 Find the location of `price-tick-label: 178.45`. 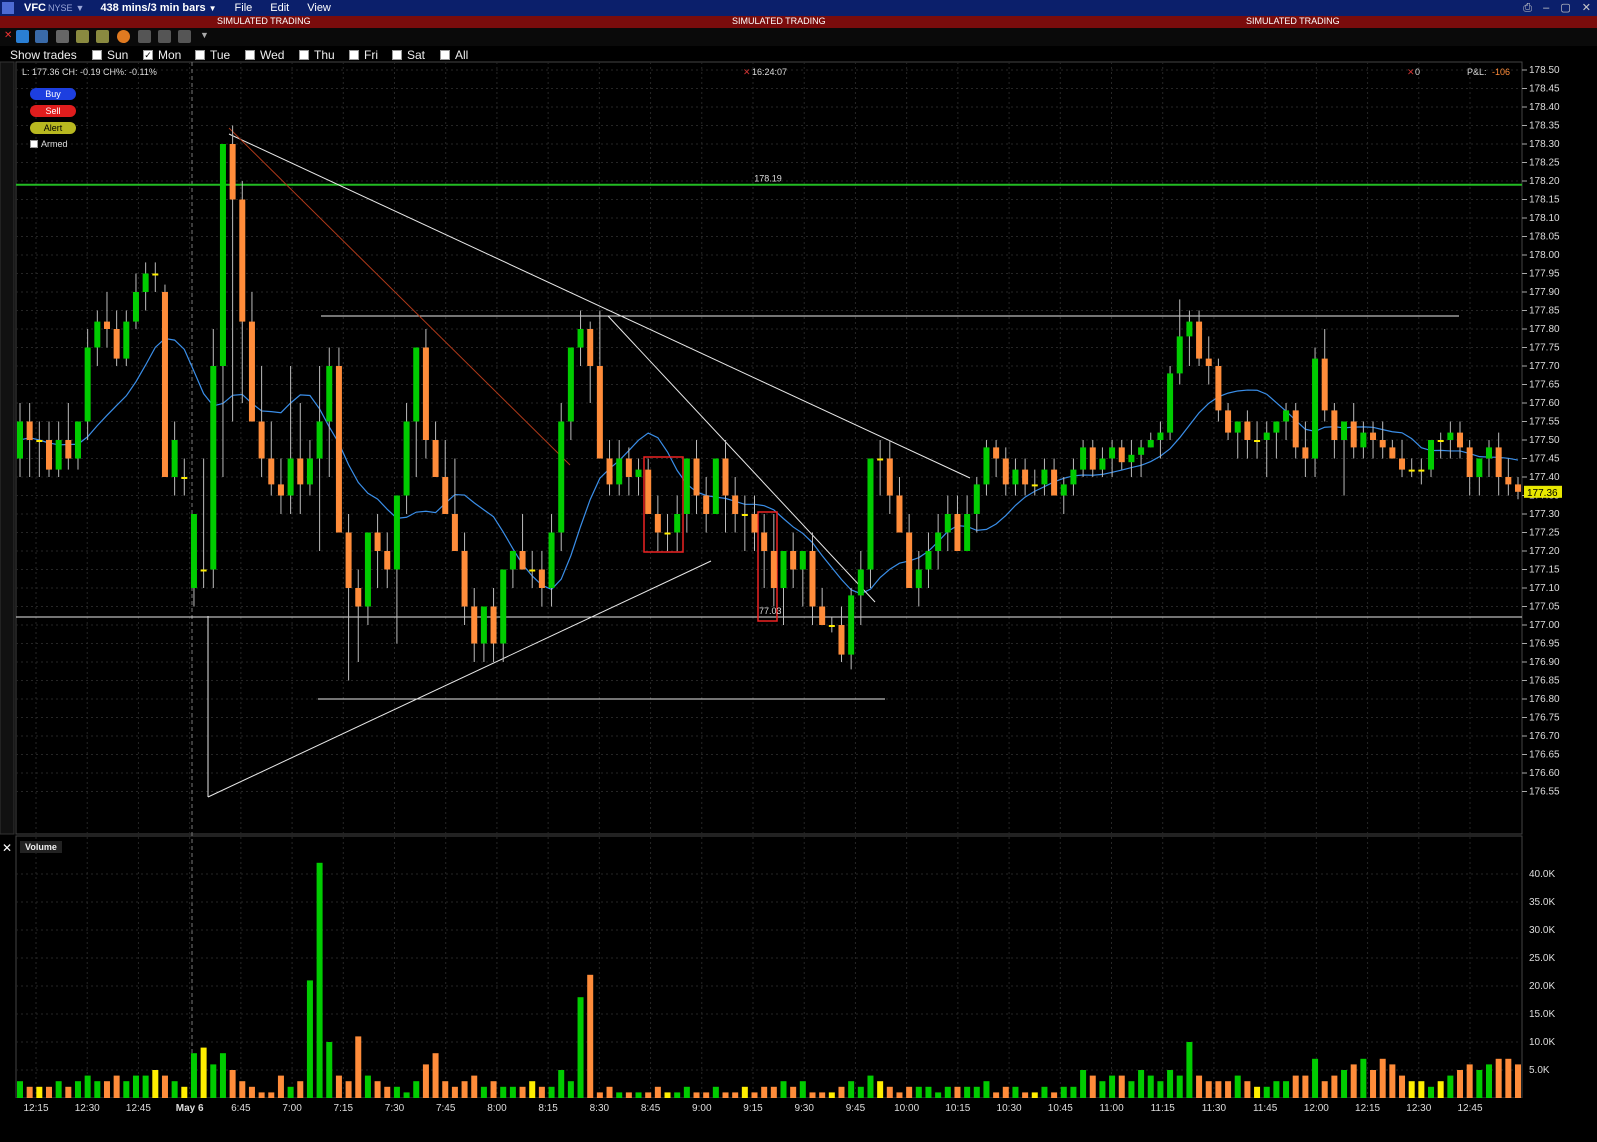

price-tick-label: 178.45 is located at coordinates (1544, 89).